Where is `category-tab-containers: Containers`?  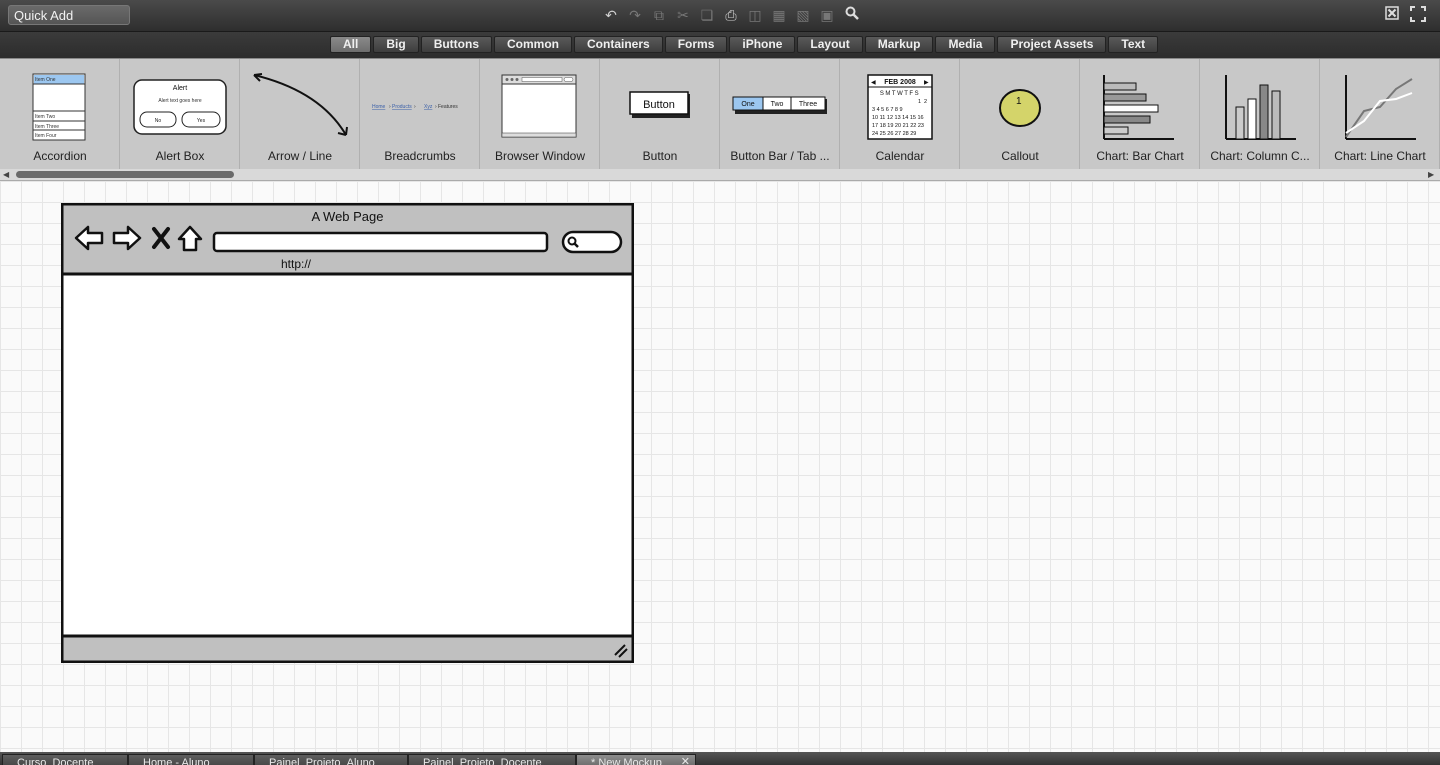 category-tab-containers: Containers is located at coordinates (618, 44).